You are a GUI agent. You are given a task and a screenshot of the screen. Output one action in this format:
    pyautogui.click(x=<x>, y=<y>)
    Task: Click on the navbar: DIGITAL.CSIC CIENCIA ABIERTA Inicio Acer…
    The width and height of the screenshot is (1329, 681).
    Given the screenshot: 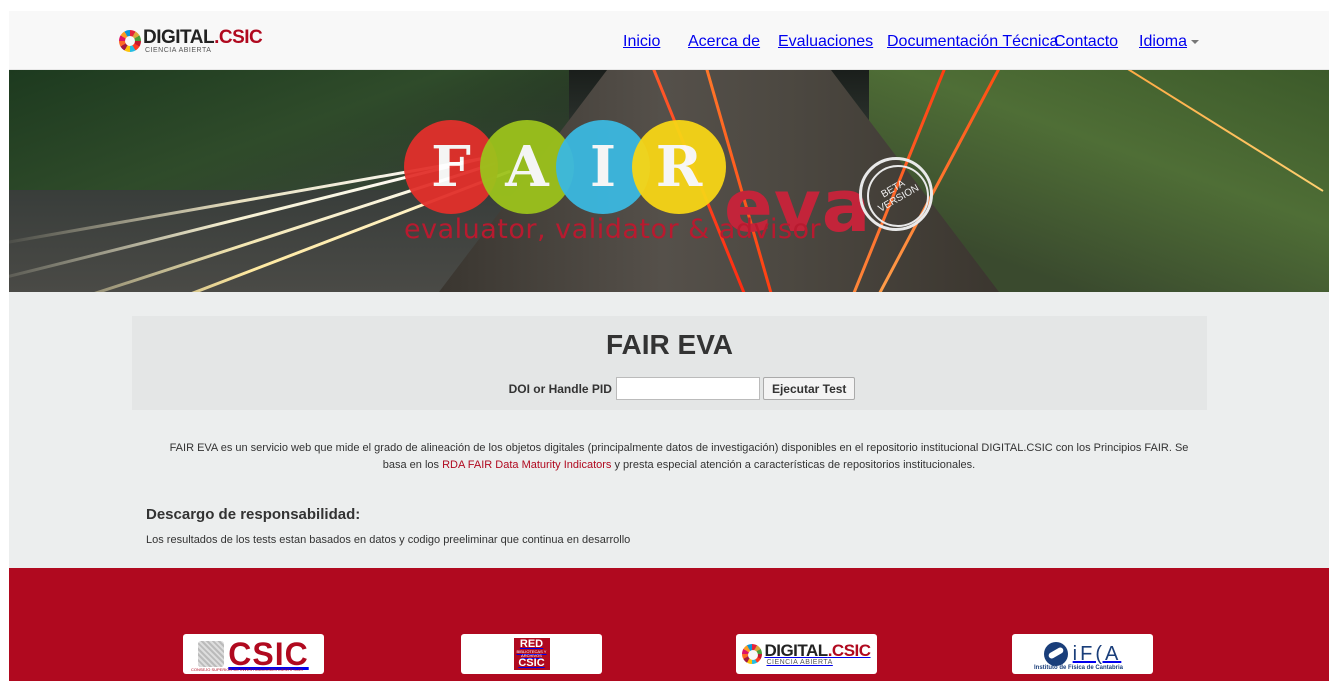 What is the action you would take?
    pyautogui.click(x=669, y=40)
    